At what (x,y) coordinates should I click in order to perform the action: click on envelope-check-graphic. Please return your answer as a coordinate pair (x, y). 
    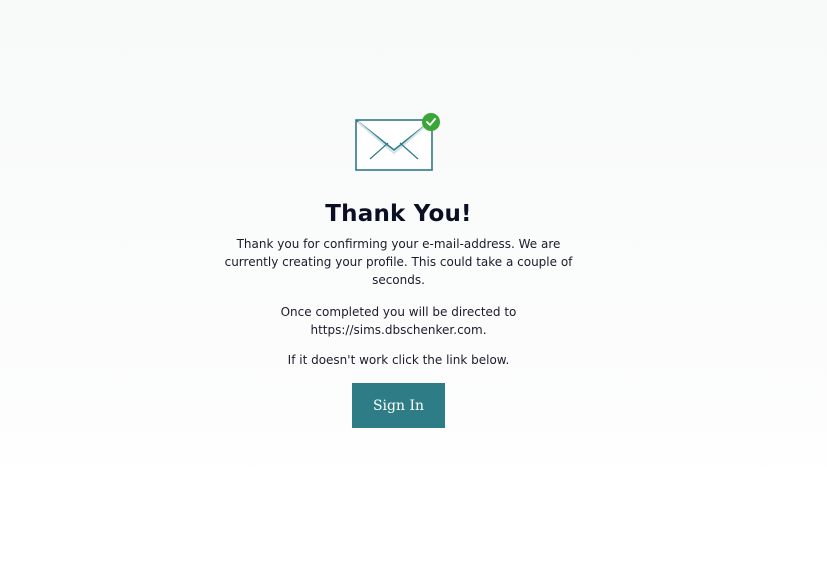
    Looking at the image, I should click on (399, 141).